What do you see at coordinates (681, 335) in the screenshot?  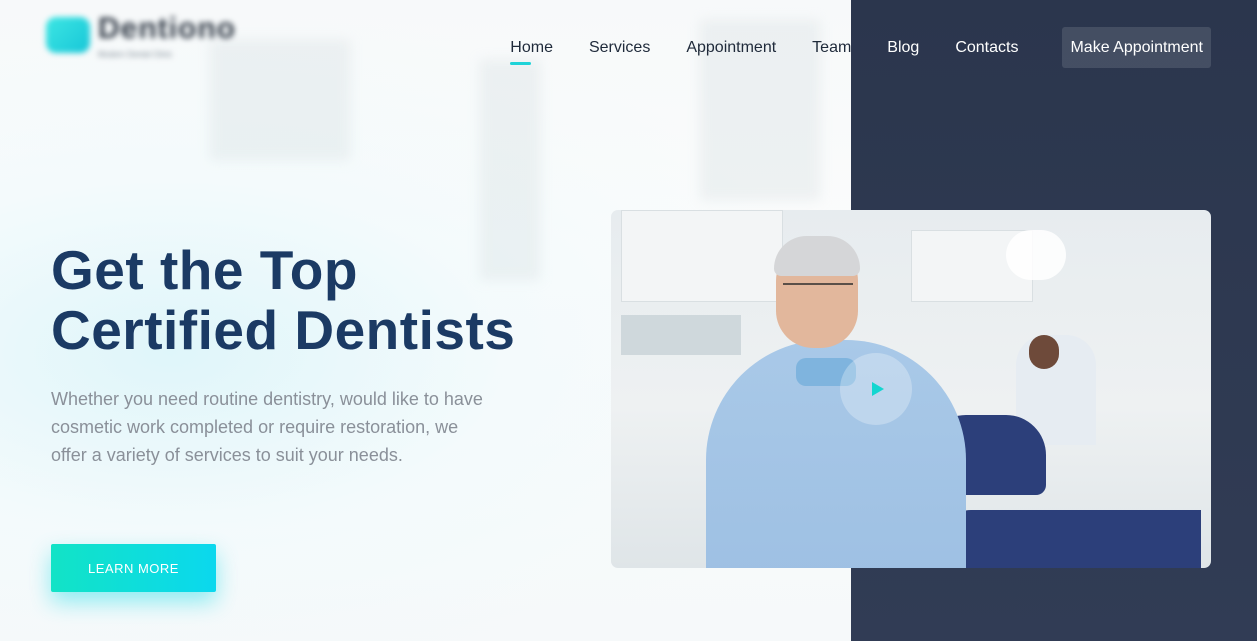 I see `wall-shelf` at bounding box center [681, 335].